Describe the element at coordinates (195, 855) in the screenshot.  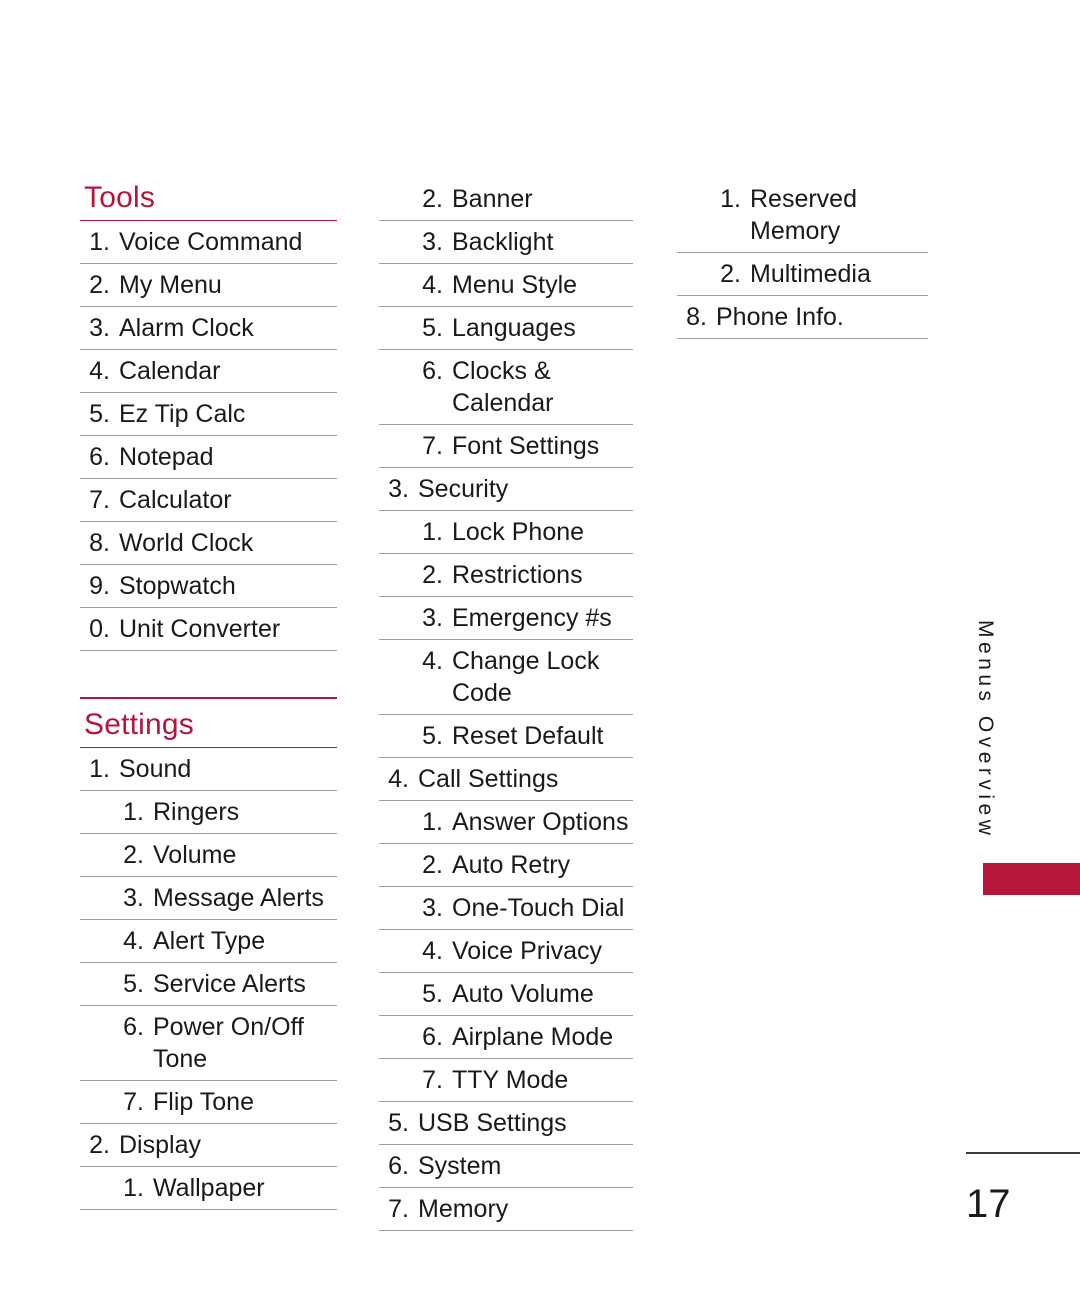
I see `menu-item-label: Volume` at that location.